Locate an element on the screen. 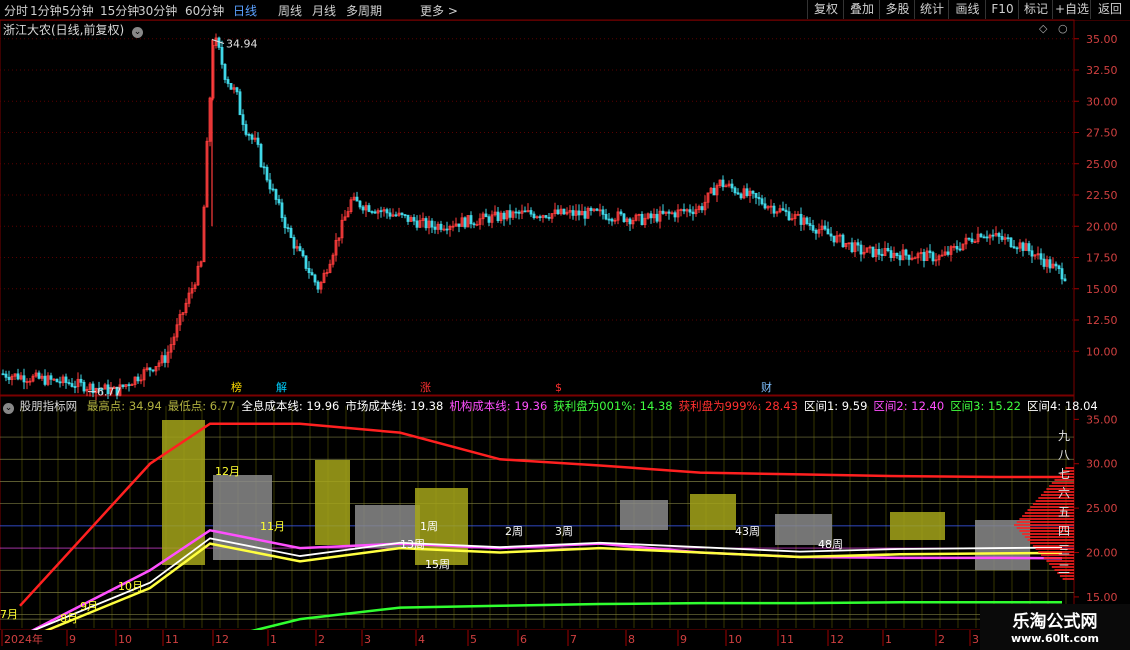 The height and width of the screenshot is (650, 1130). main-y-label-0: 35.00 is located at coordinates (1102, 39).